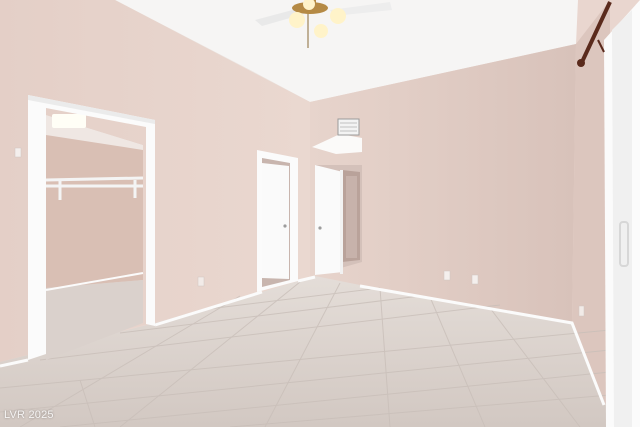 This screenshot has width=640, height=427. Describe the element at coordinates (447, 275) in the screenshot. I see `outlet` at that location.